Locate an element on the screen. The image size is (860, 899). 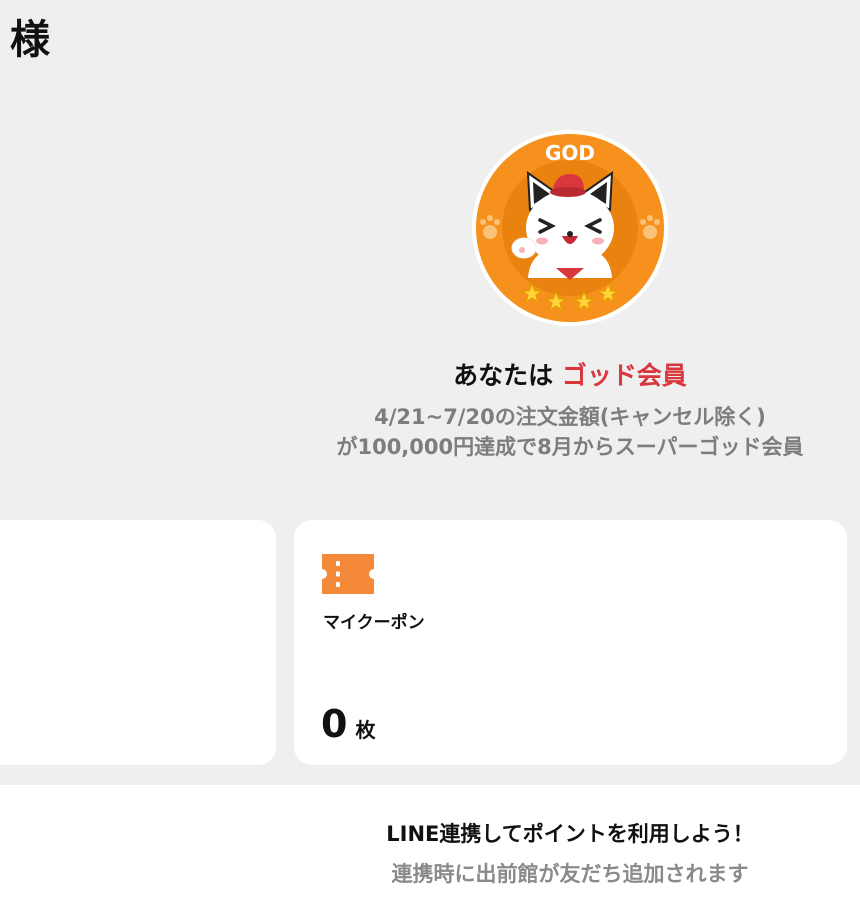
god-member-badge: GOD is located at coordinates (570, 228).